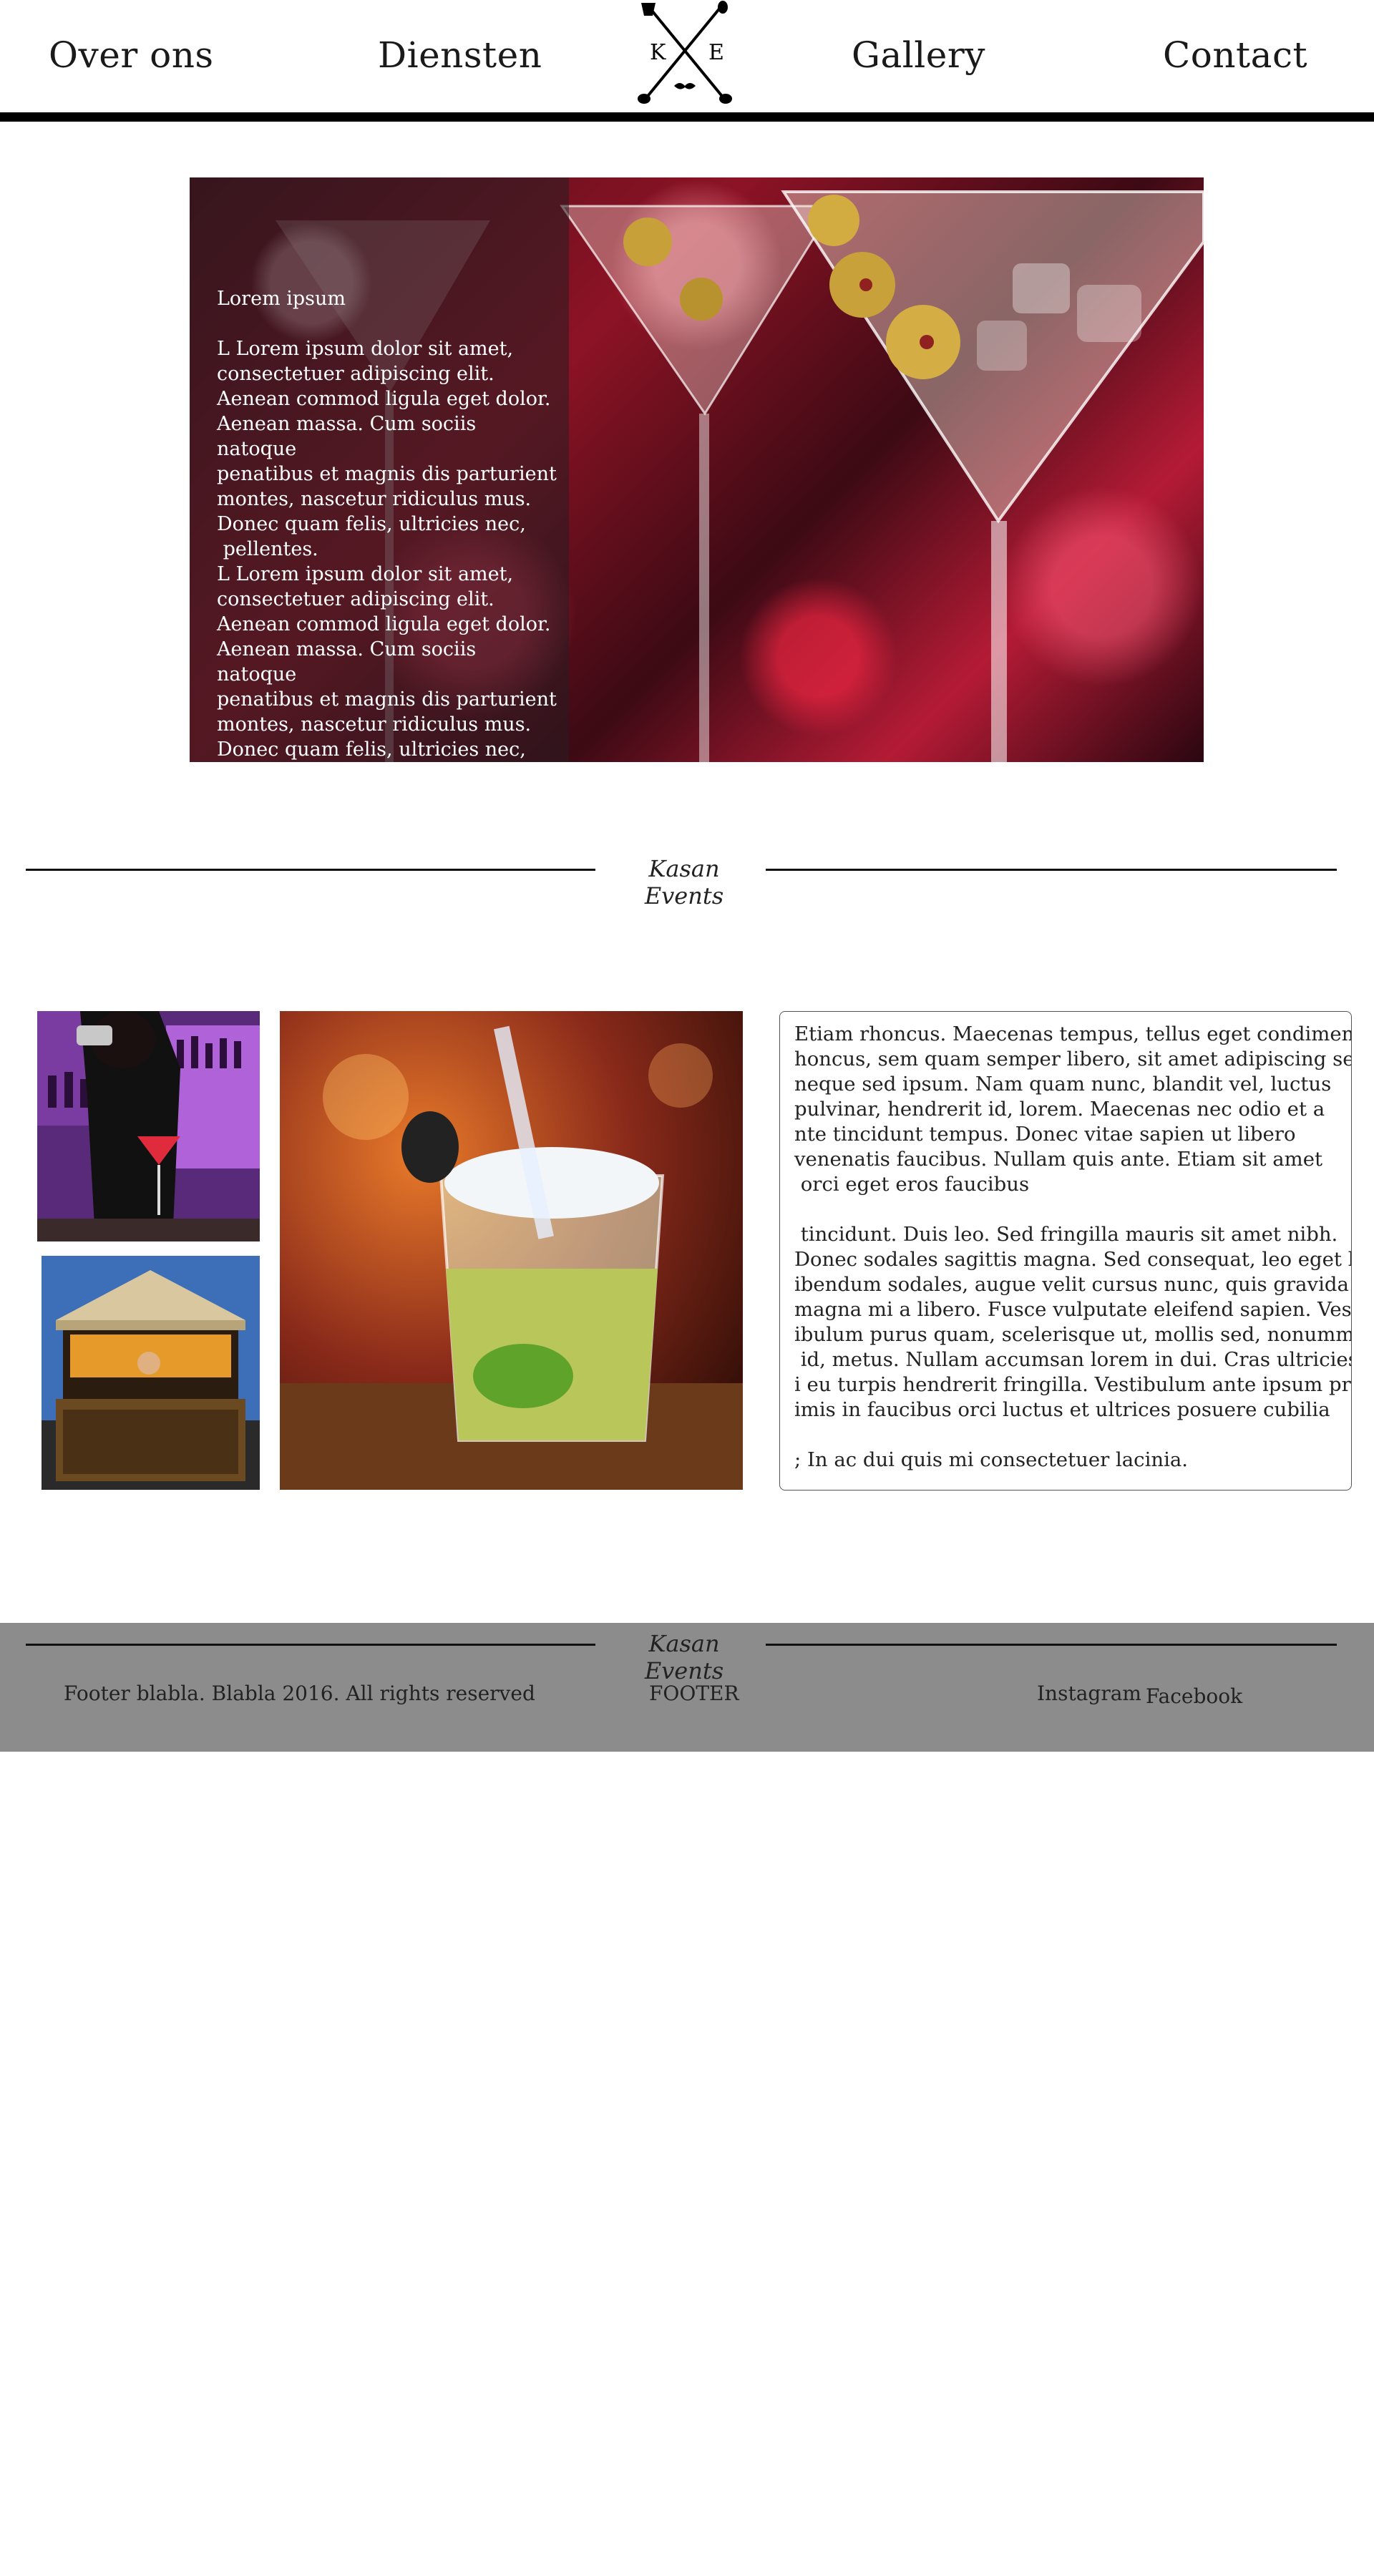 Image resolution: width=1374 pixels, height=2576 pixels. I want to click on nav-link-diensten: Diensten, so click(460, 55).